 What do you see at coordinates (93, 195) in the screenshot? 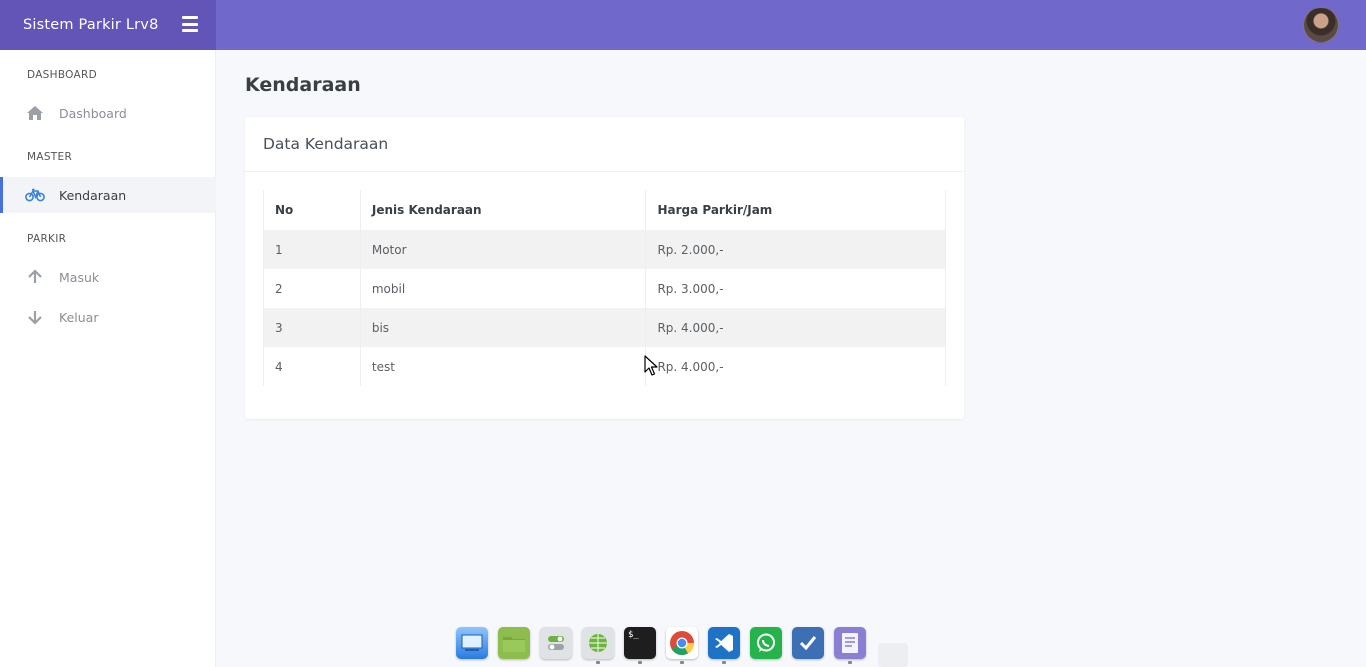
I see `sidebar-item-label: Kendaraan` at bounding box center [93, 195].